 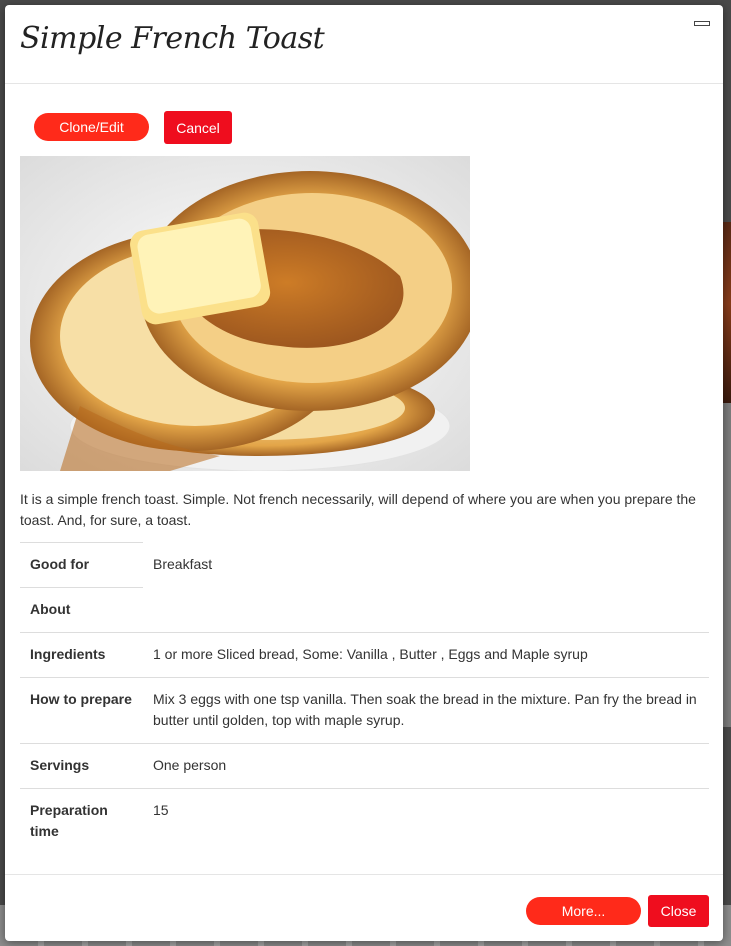 I want to click on table-row: Preparation time 15, so click(x=364, y=821).